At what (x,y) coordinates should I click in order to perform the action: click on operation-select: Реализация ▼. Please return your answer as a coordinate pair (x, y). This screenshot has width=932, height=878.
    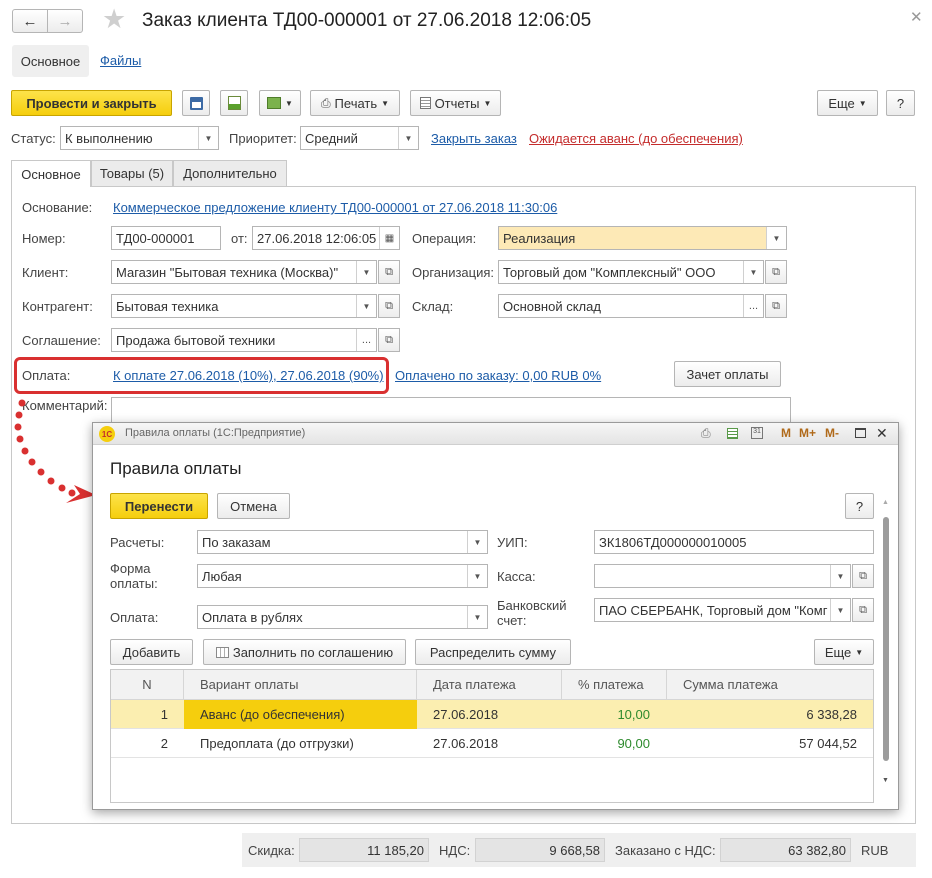
    Looking at the image, I should click on (642, 238).